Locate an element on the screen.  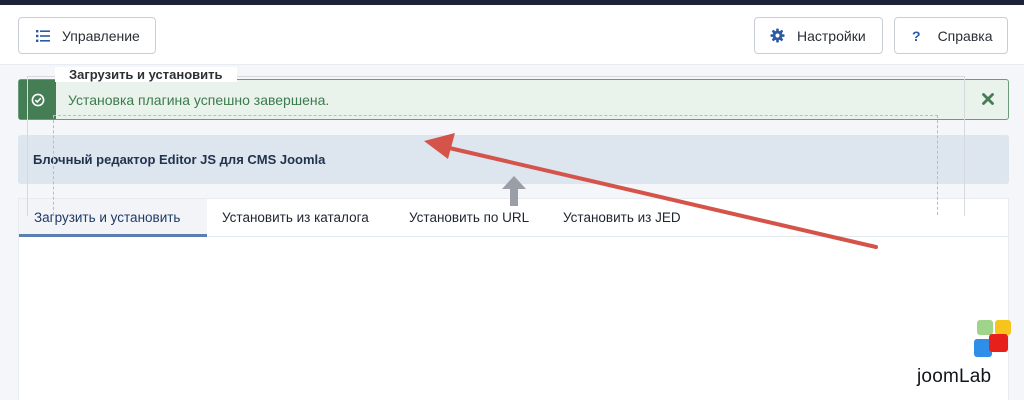
manage-label: Управление is located at coordinates (101, 35).